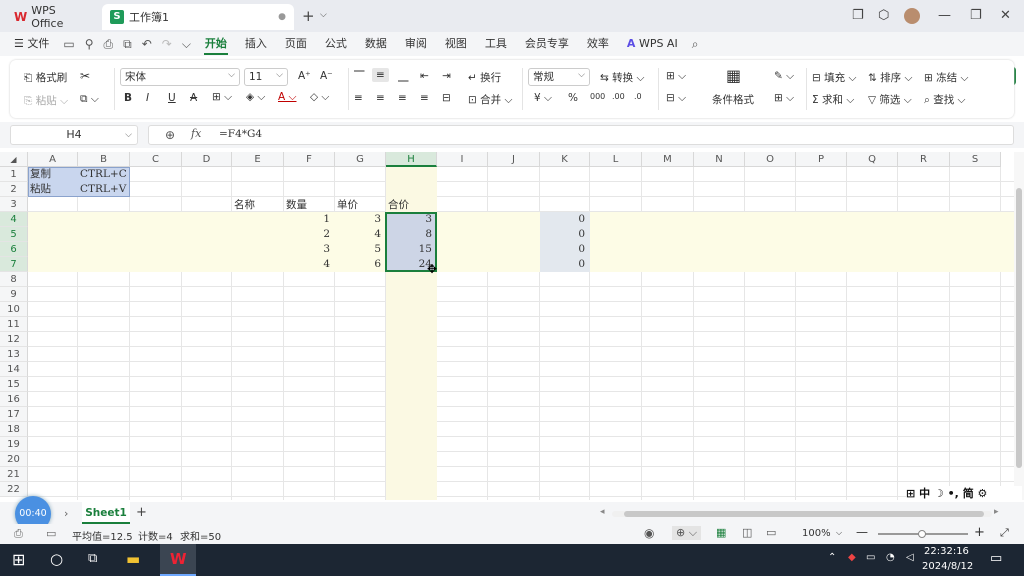 This screenshot has height=576, width=1024. I want to click on column-header-a: A, so click(53, 159).